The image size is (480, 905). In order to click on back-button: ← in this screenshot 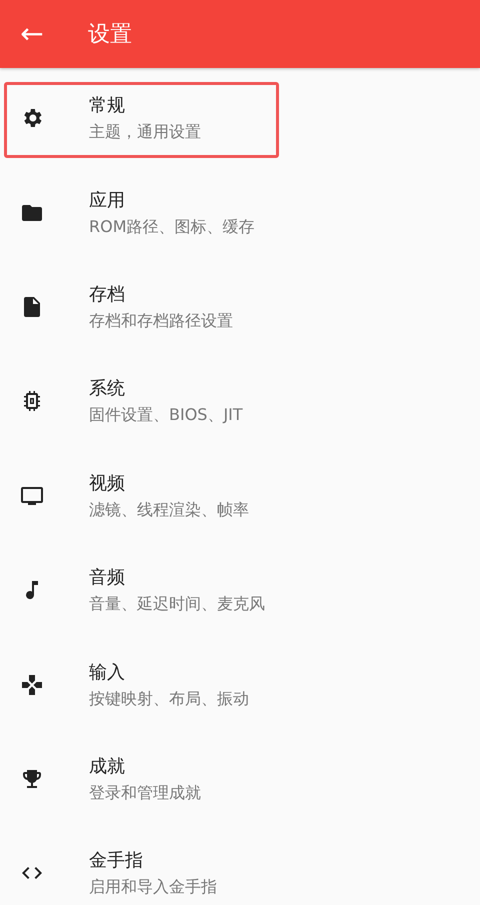, I will do `click(32, 34)`.